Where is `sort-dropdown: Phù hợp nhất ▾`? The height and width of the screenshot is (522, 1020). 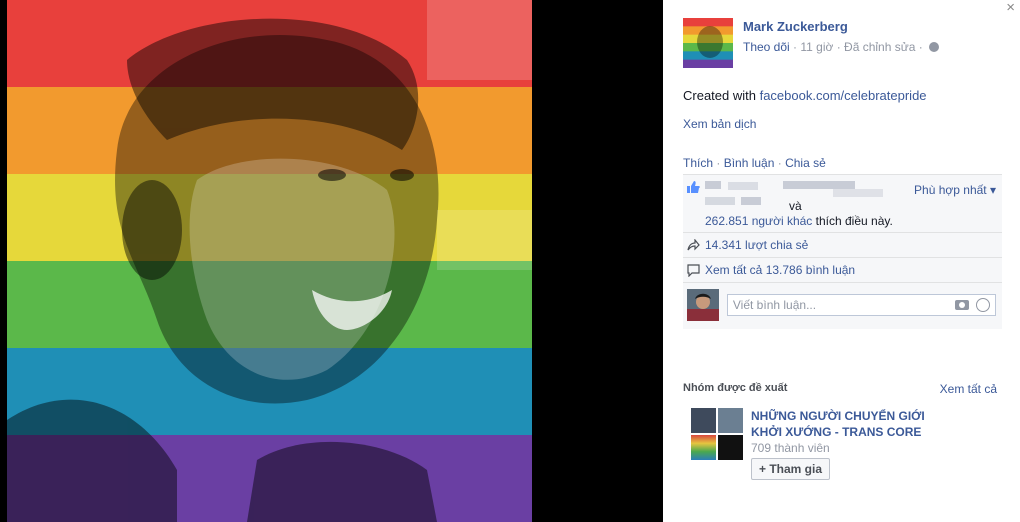 sort-dropdown: Phù hợp nhất ▾ is located at coordinates (955, 190).